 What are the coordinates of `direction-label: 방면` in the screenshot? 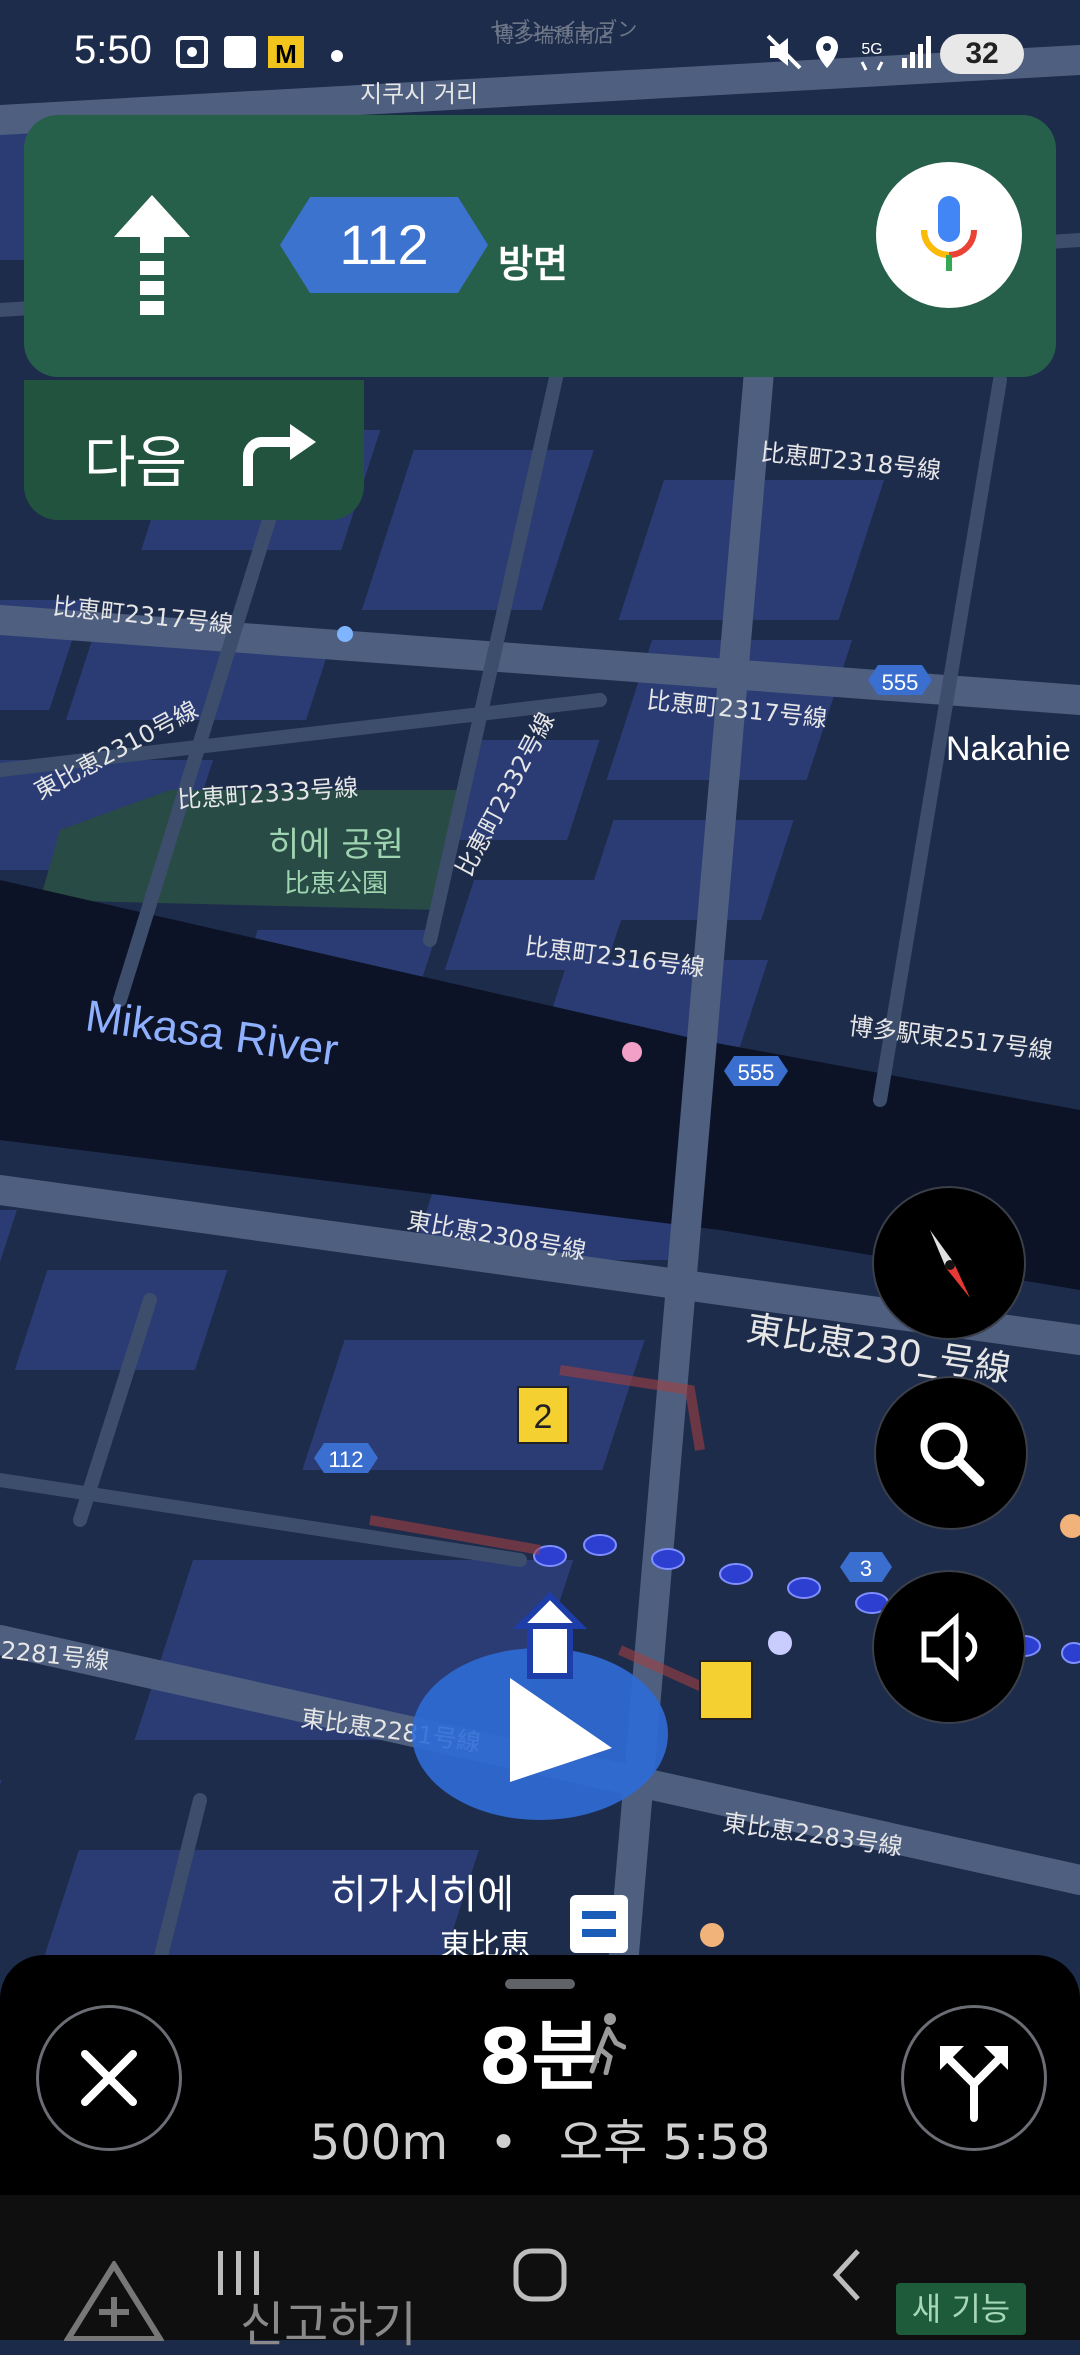 It's located at (533, 264).